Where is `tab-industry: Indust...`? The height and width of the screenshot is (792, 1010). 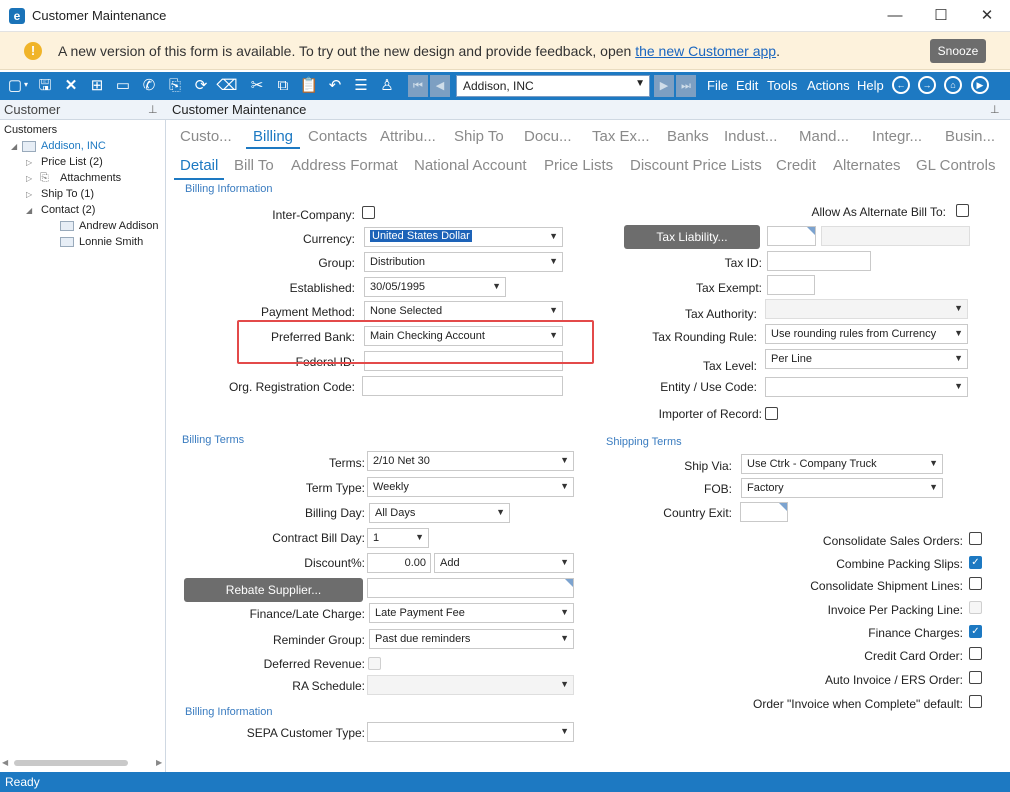 tab-industry: Indust... is located at coordinates (750, 136).